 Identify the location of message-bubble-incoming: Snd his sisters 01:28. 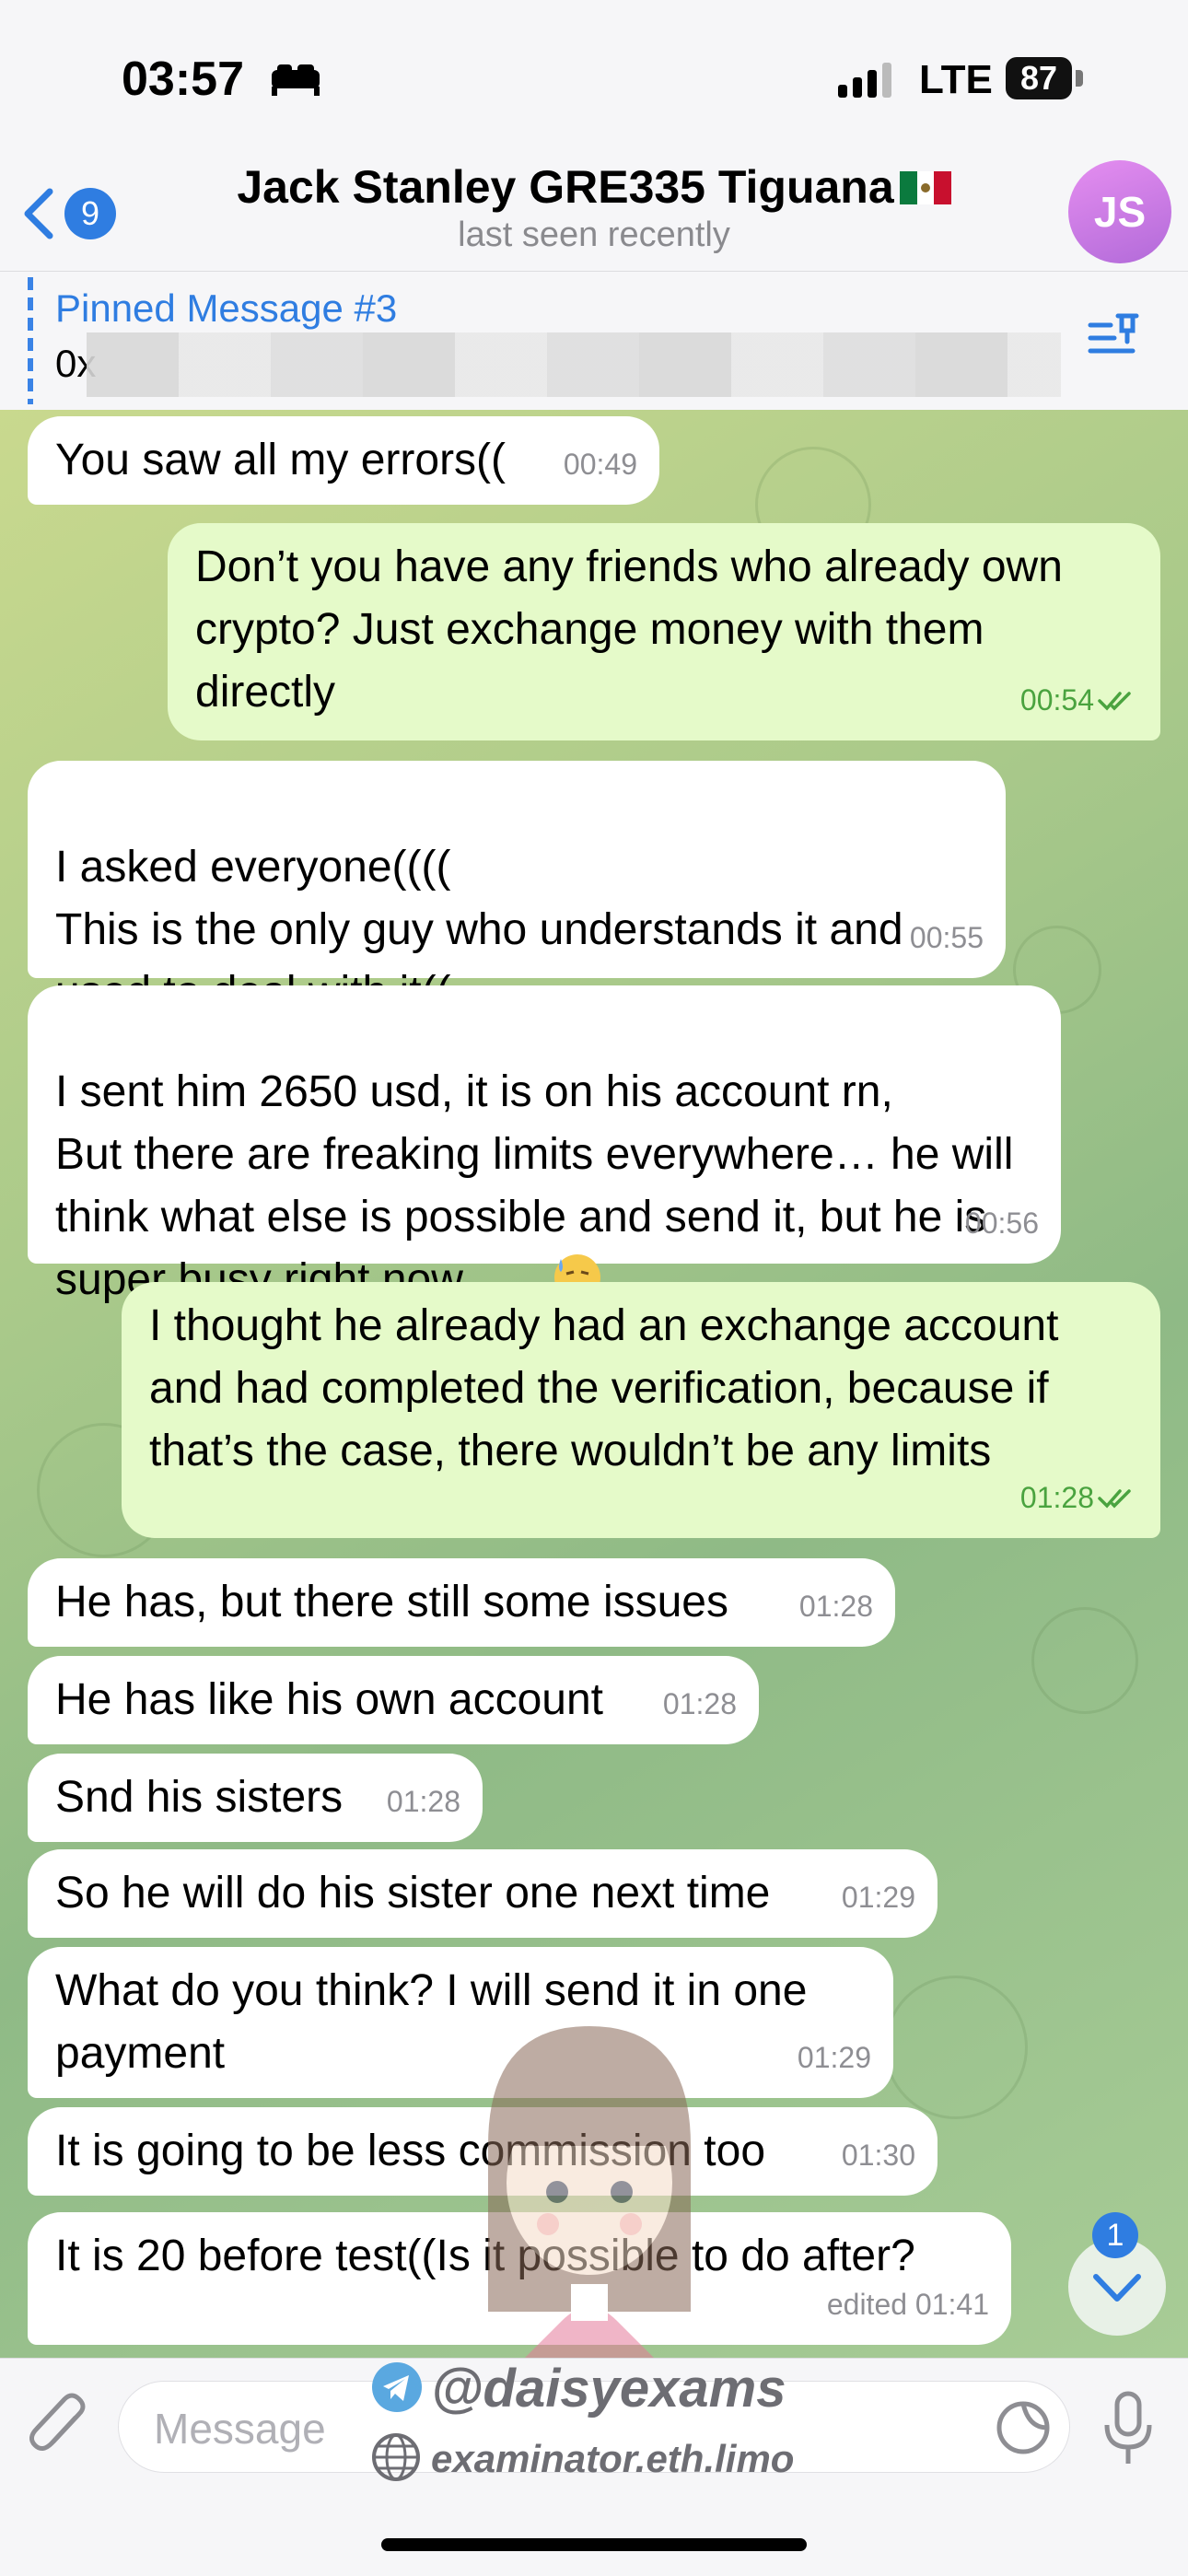
(256, 1798).